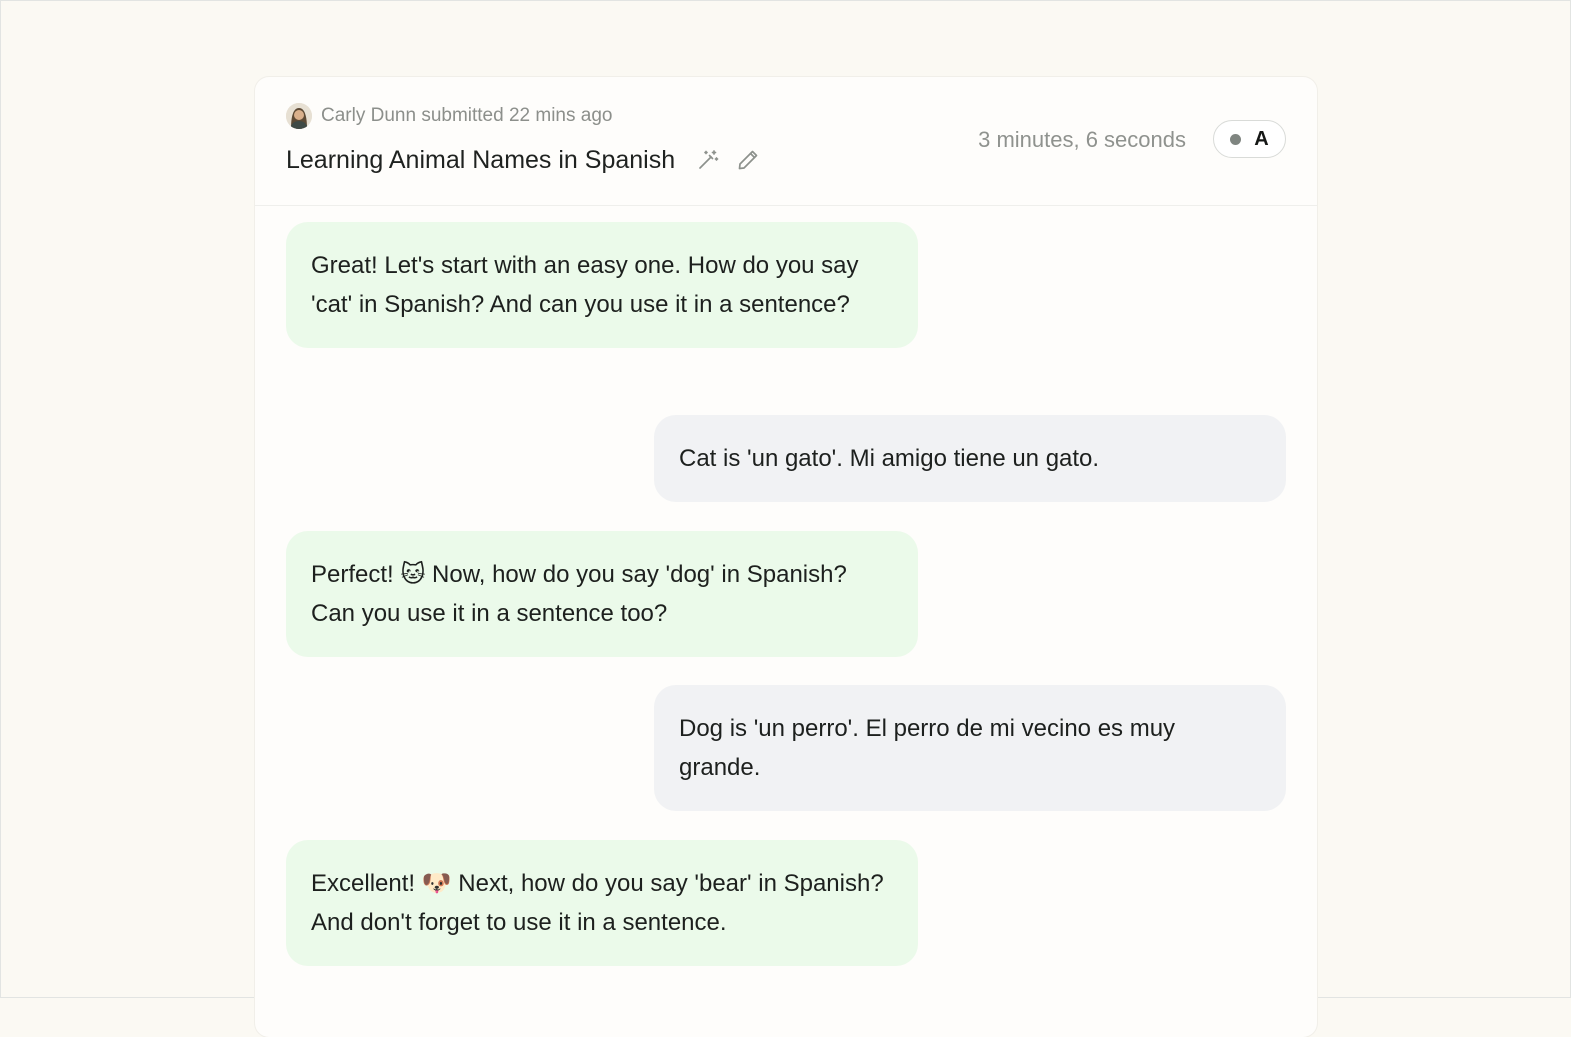  Describe the element at coordinates (748, 160) in the screenshot. I see `pencil-icon` at that location.